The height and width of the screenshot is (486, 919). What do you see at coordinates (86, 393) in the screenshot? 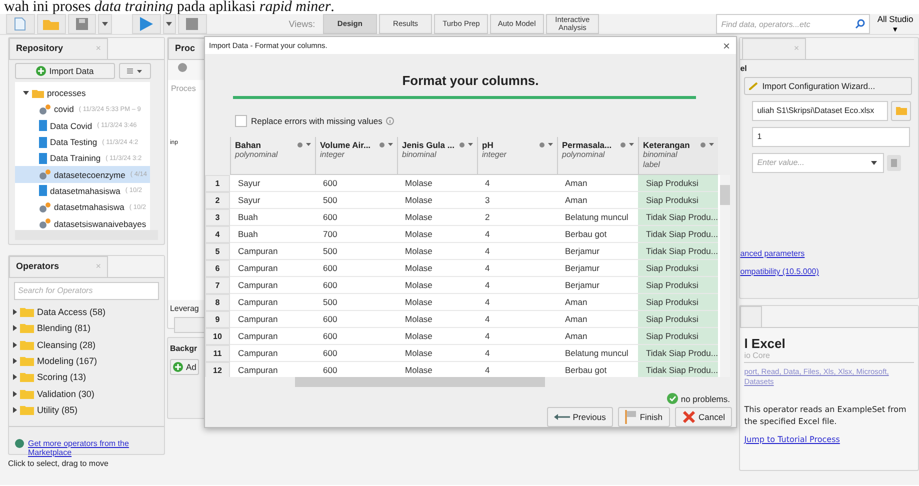
I see `operator-group: Validation (30)` at bounding box center [86, 393].